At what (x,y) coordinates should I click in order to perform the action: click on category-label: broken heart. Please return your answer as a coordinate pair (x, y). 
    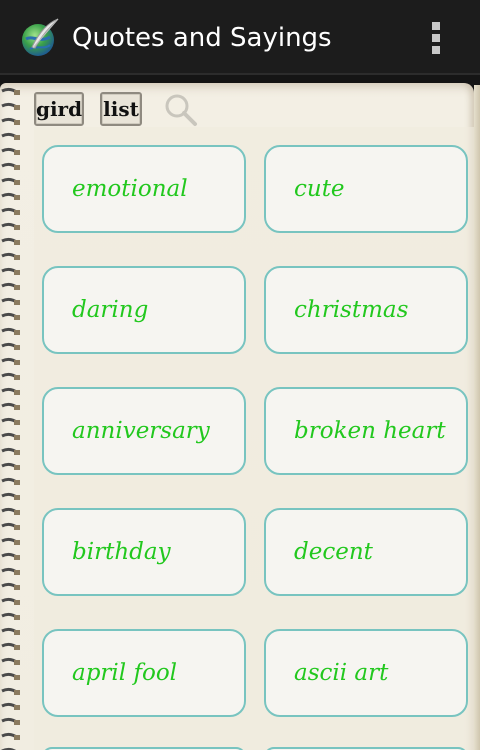
    Looking at the image, I should click on (370, 431).